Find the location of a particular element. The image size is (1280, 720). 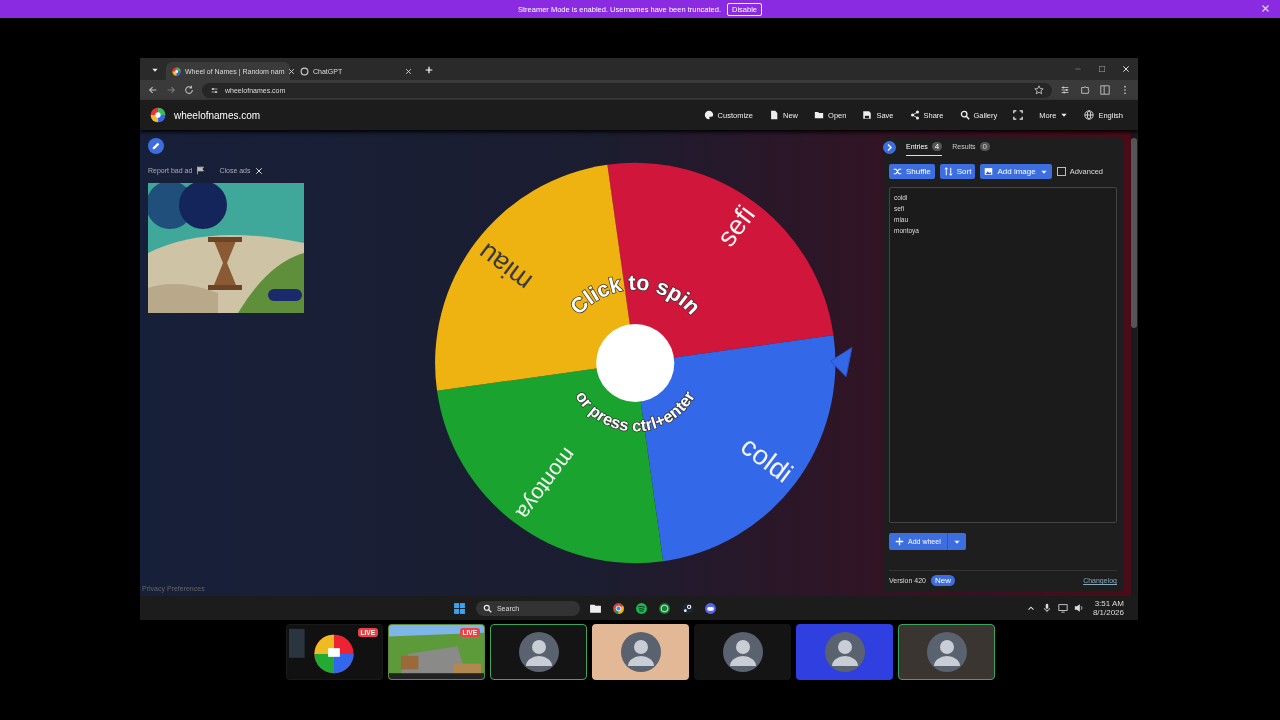

tune-icon is located at coordinates (1065, 90).